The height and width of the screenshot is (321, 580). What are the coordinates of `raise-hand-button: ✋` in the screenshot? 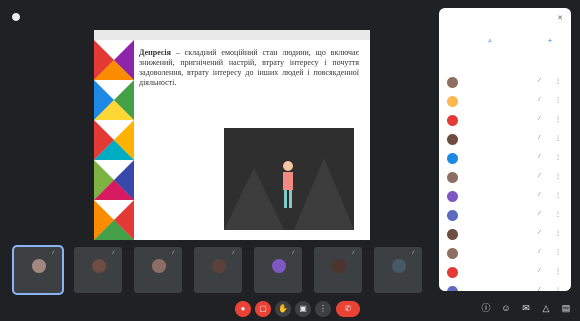 It's located at (283, 309).